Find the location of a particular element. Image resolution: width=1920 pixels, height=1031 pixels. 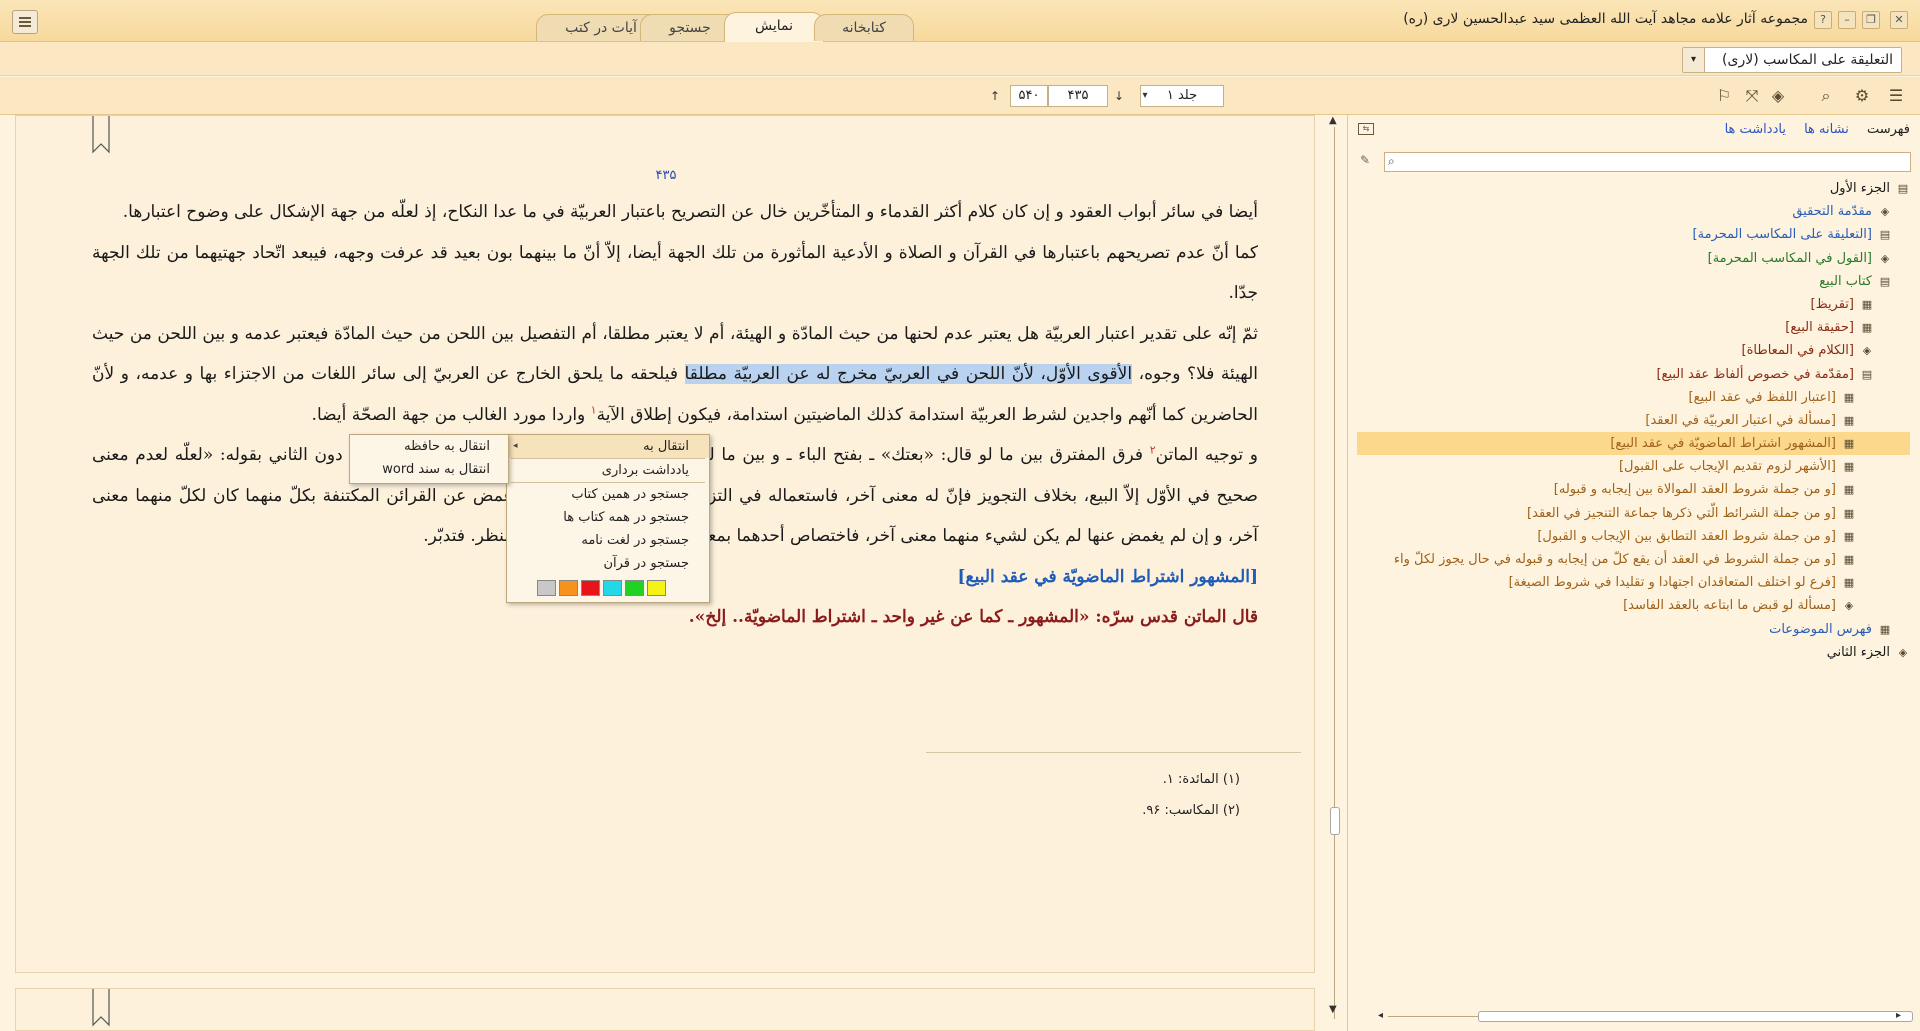

restore-button: ❐ is located at coordinates (1871, 20).